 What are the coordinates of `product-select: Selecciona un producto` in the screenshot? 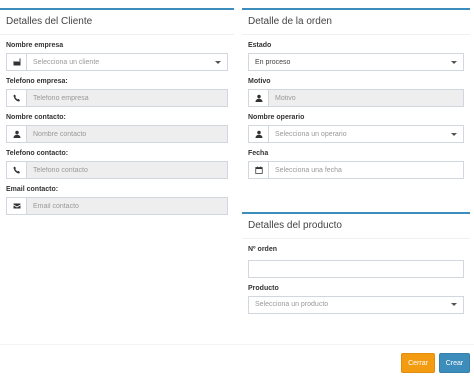 It's located at (356, 304).